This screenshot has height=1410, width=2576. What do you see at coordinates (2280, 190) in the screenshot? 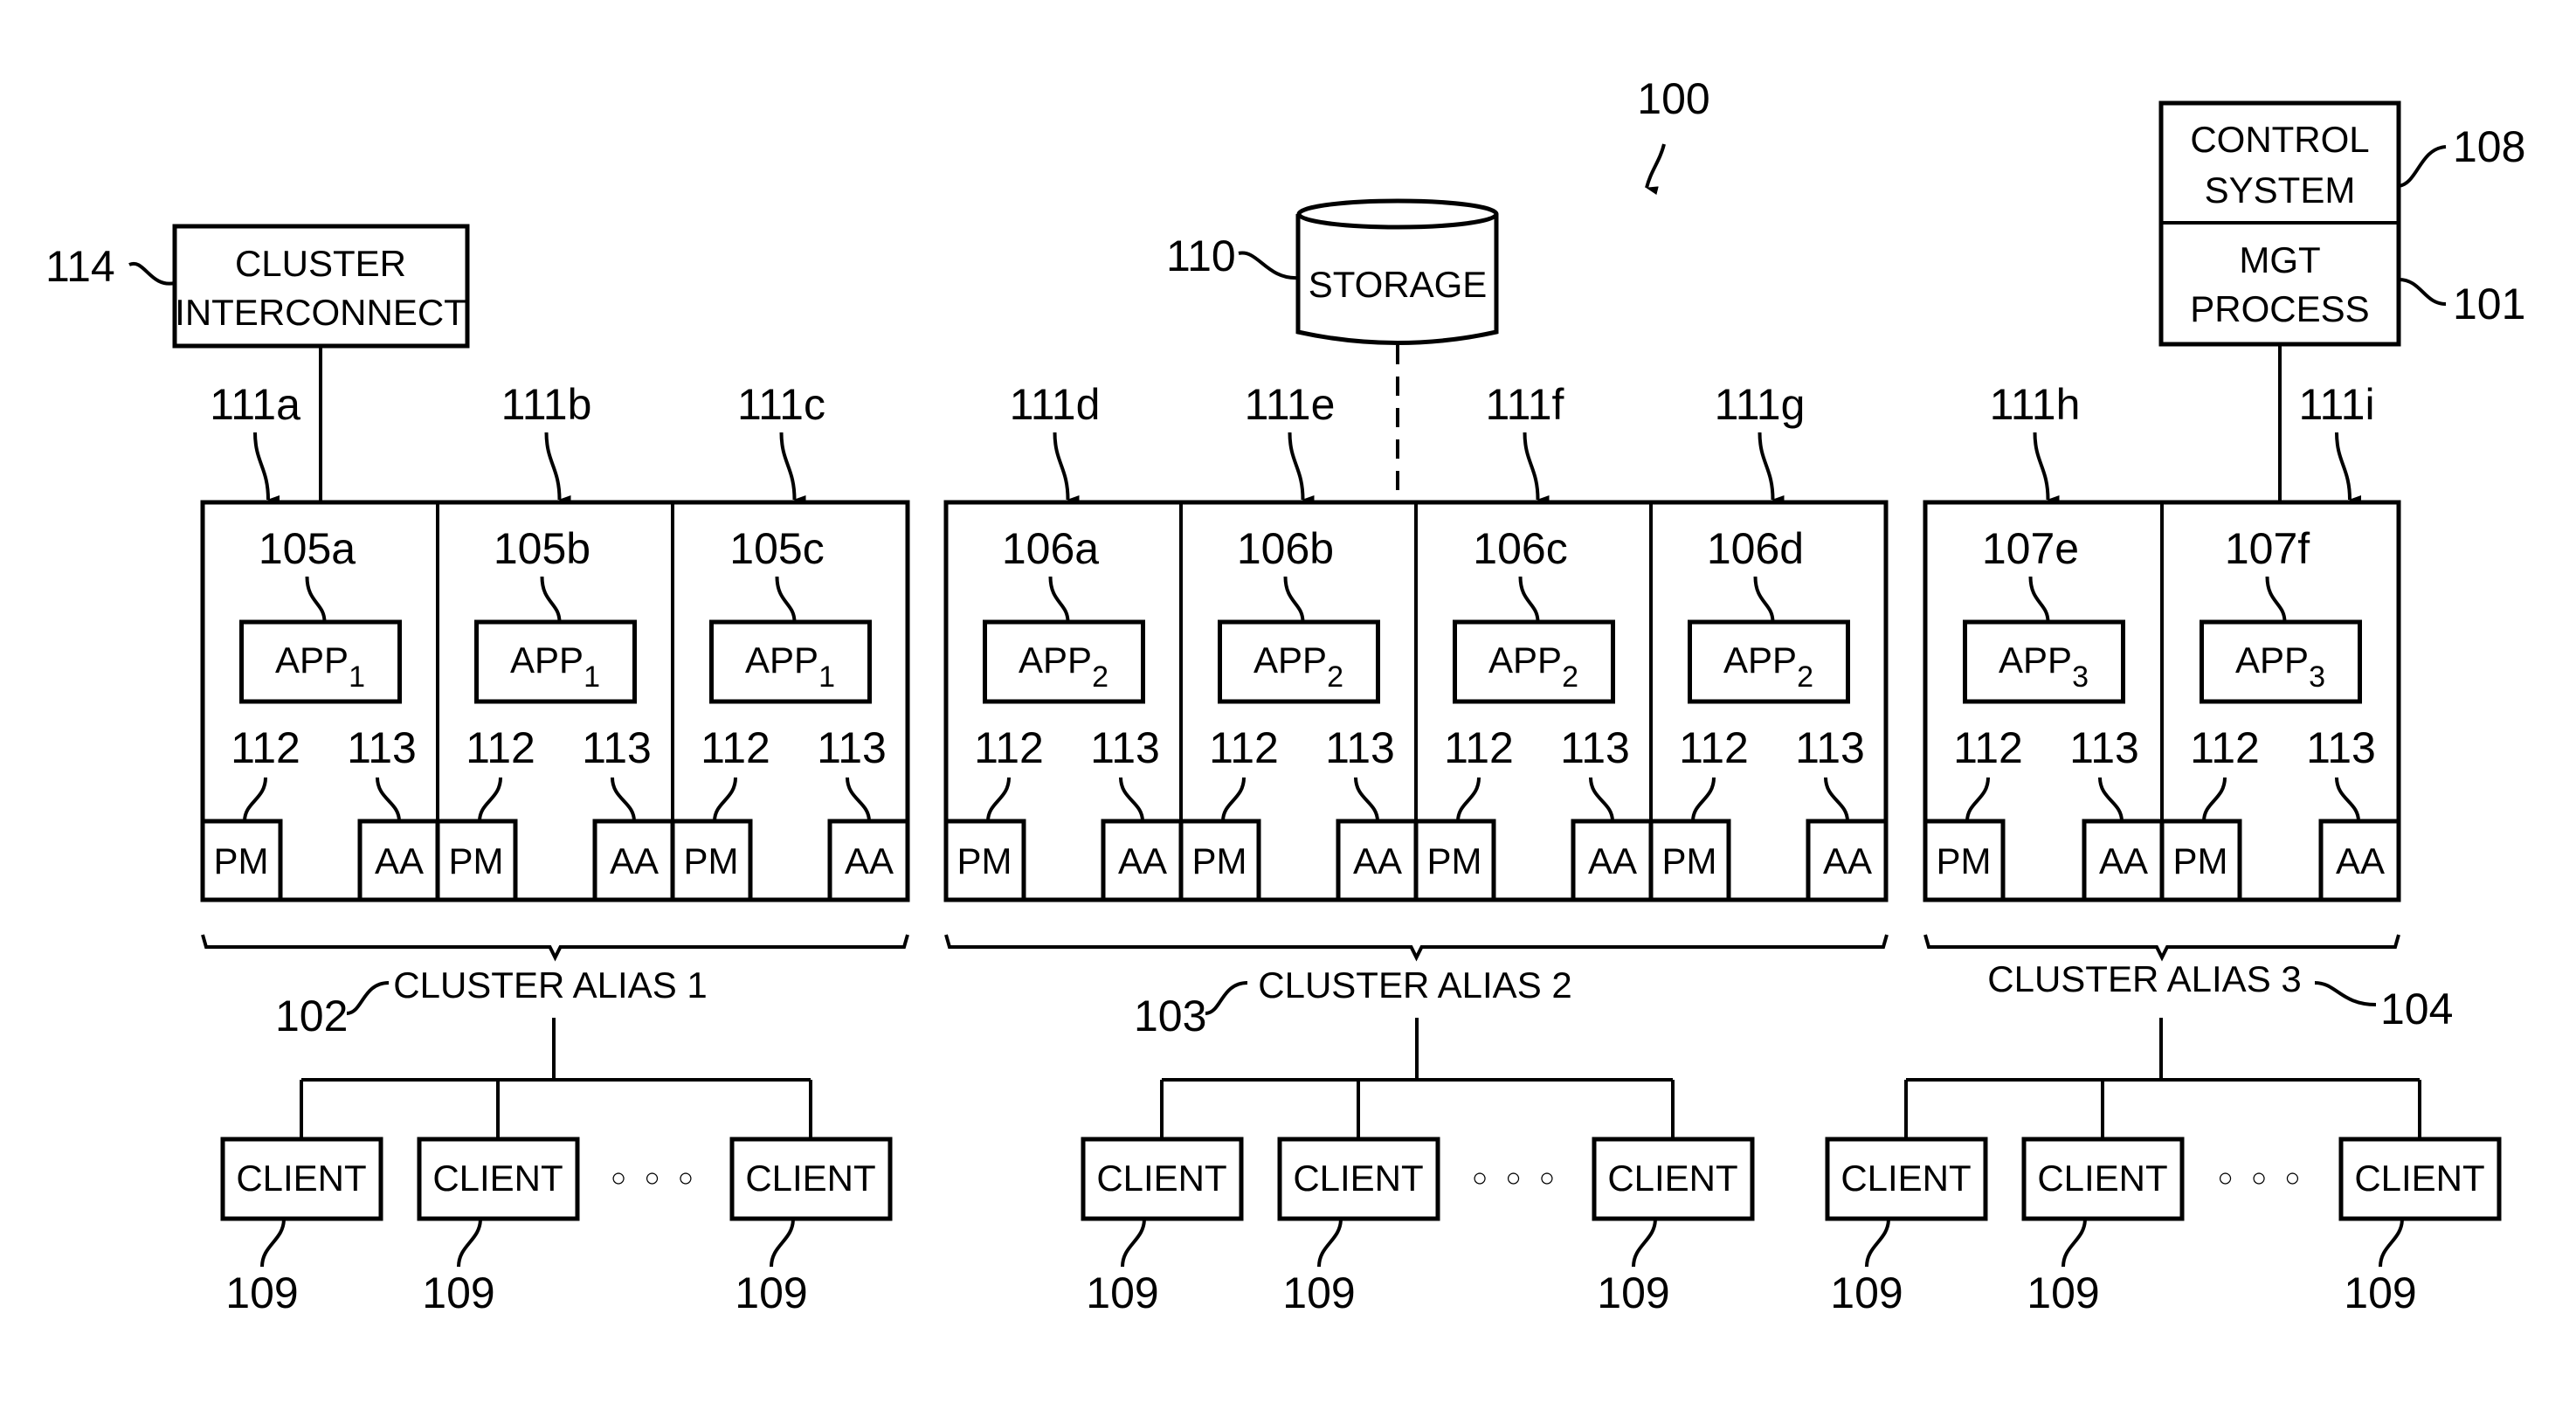
I see `control-system-line2: SYSTEM` at bounding box center [2280, 190].